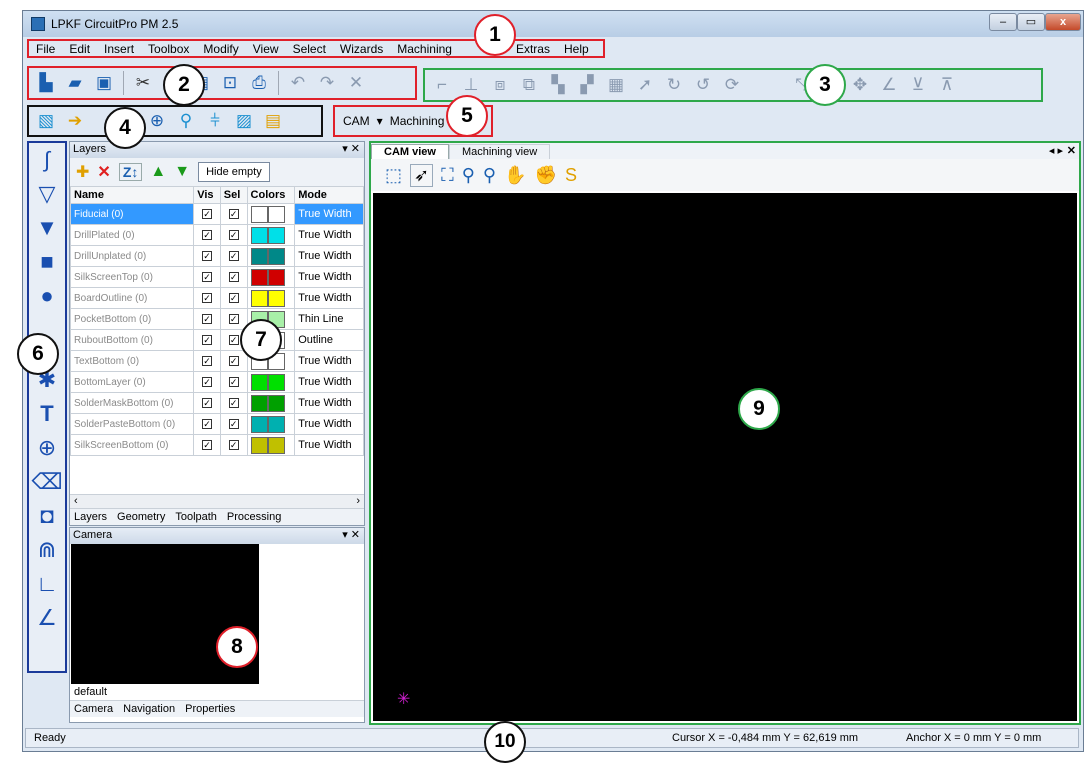  Describe the element at coordinates (47, 296) in the screenshot. I see `circle-icon: ●` at that location.